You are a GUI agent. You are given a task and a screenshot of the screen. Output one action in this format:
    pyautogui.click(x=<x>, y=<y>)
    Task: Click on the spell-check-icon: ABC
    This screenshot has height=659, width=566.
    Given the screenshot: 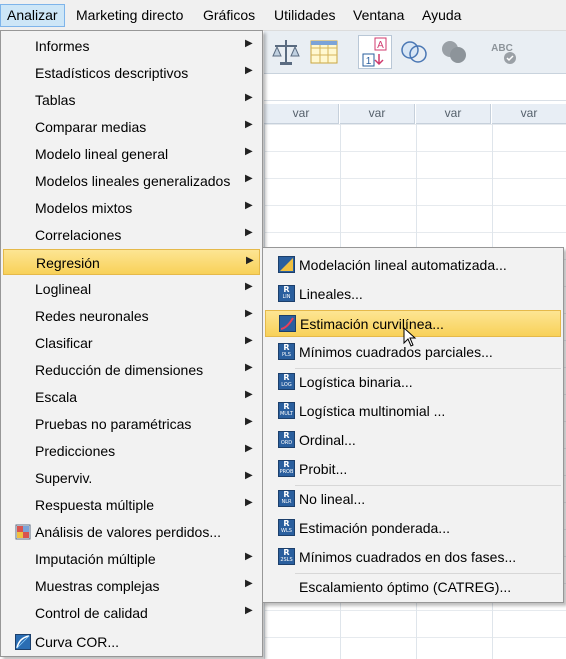 What is the action you would take?
    pyautogui.click(x=504, y=52)
    